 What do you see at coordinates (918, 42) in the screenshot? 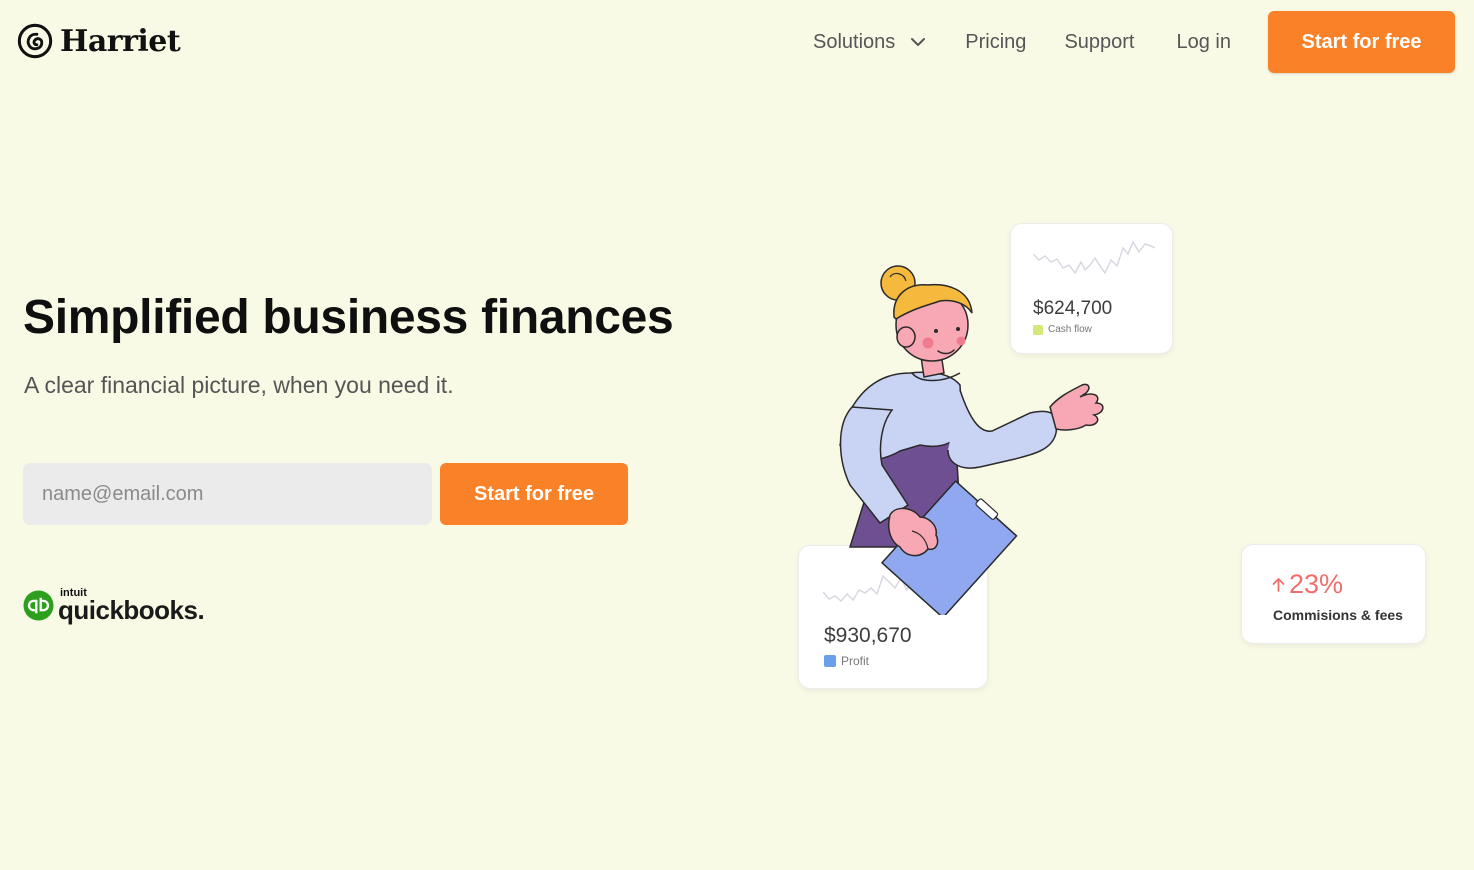
I see `chevron-down-icon` at bounding box center [918, 42].